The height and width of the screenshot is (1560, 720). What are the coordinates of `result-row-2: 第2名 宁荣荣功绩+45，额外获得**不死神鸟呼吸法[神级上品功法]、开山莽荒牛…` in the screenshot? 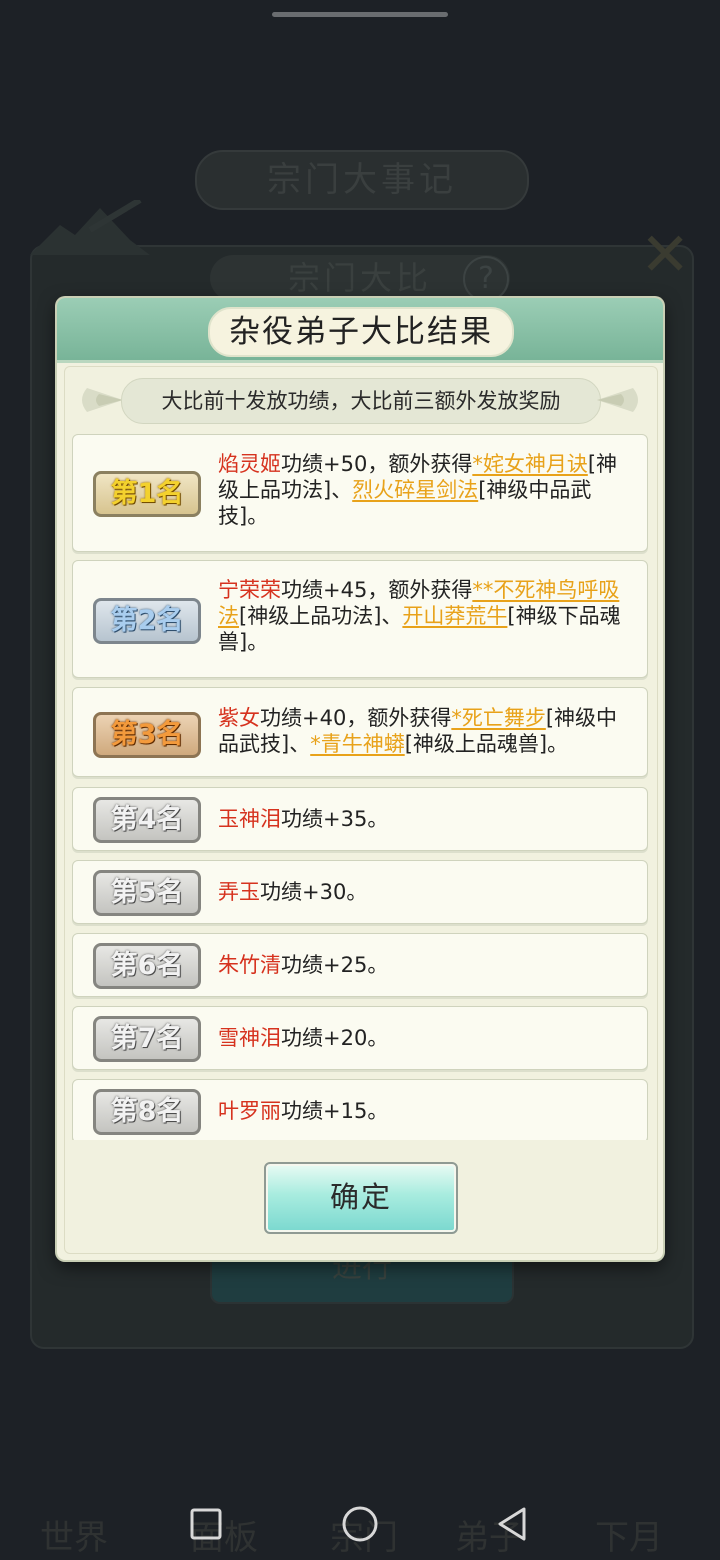 It's located at (360, 619).